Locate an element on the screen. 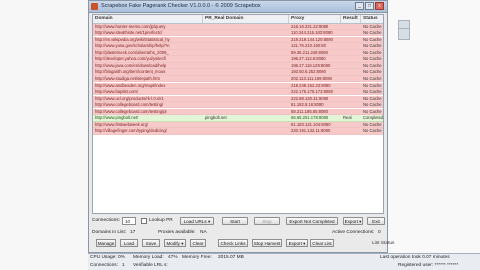 The image size is (480, 270). registered-user-text: Registered user: ****** ****** is located at coordinates (428, 265).